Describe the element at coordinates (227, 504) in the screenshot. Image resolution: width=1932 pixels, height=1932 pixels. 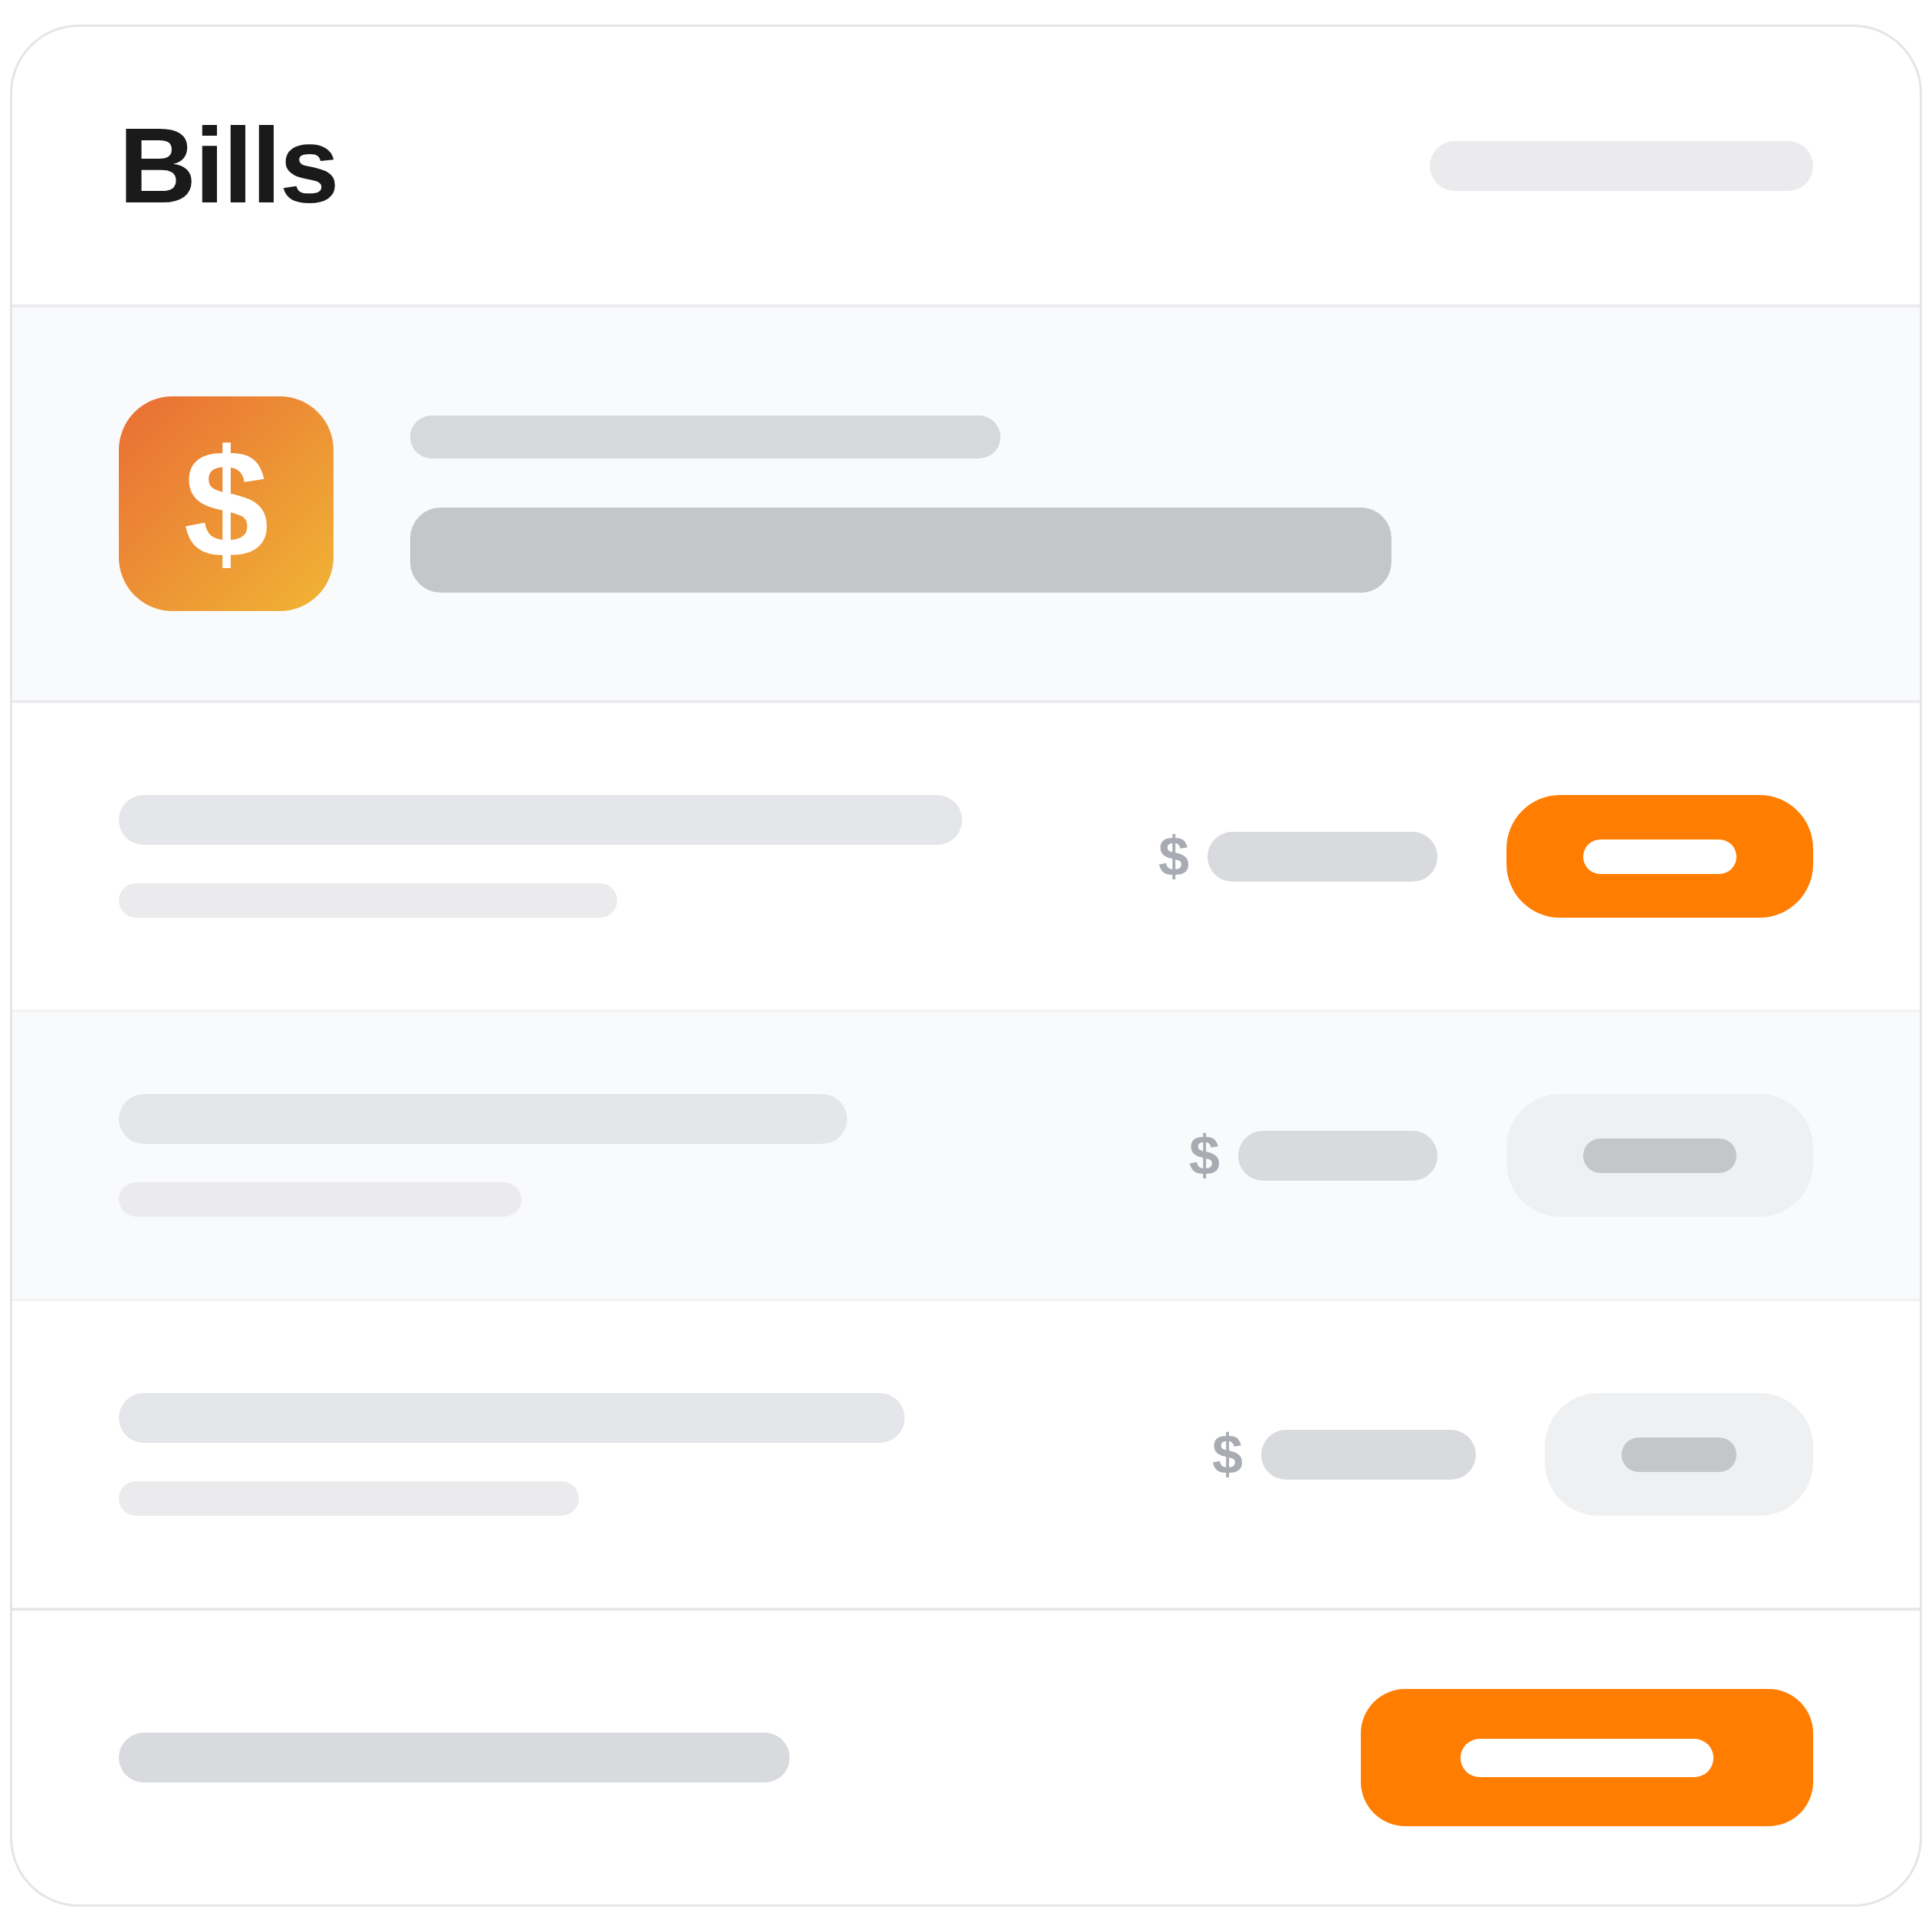
I see `dollar-icon: $` at that location.